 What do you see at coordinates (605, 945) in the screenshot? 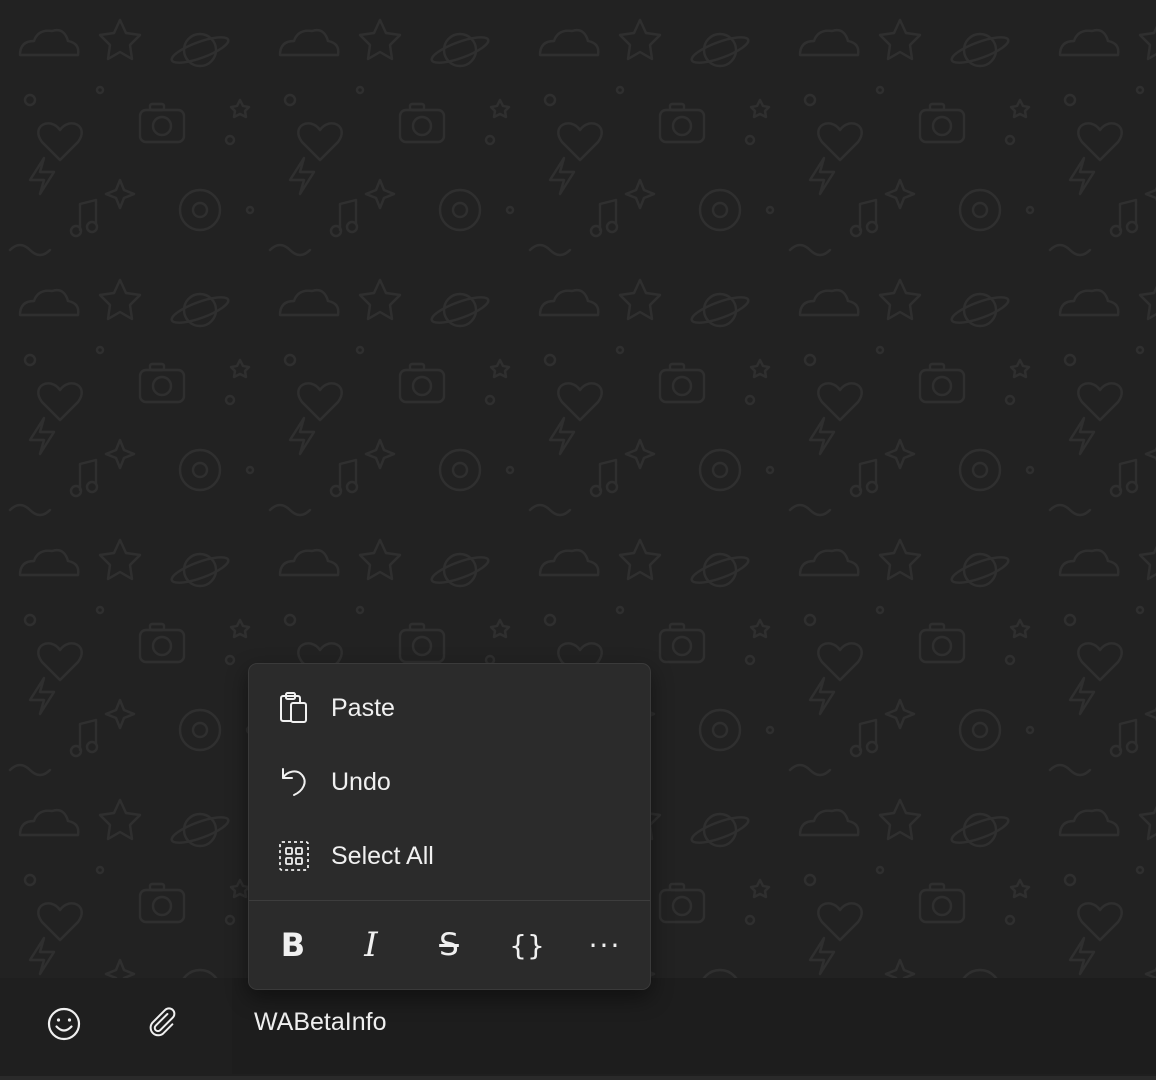
I see `more-options-button: ···` at bounding box center [605, 945].